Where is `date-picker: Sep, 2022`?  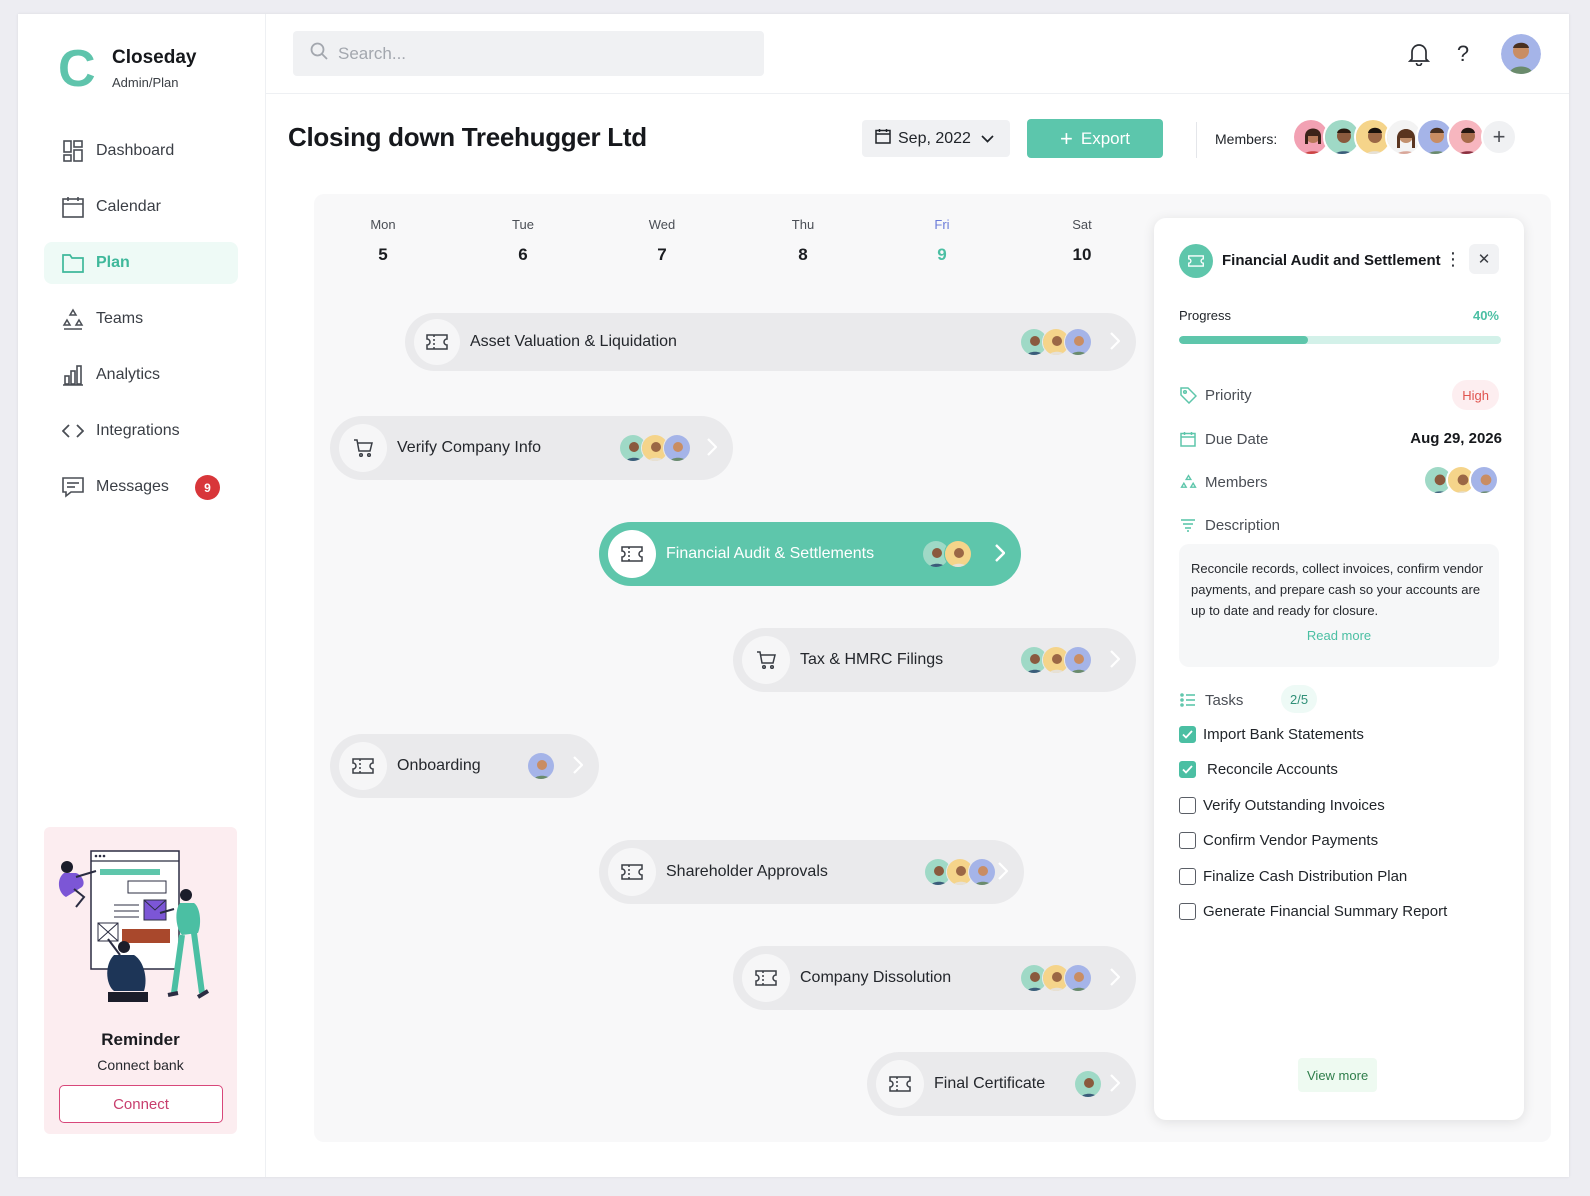 date-picker: Sep, 2022 is located at coordinates (936, 138).